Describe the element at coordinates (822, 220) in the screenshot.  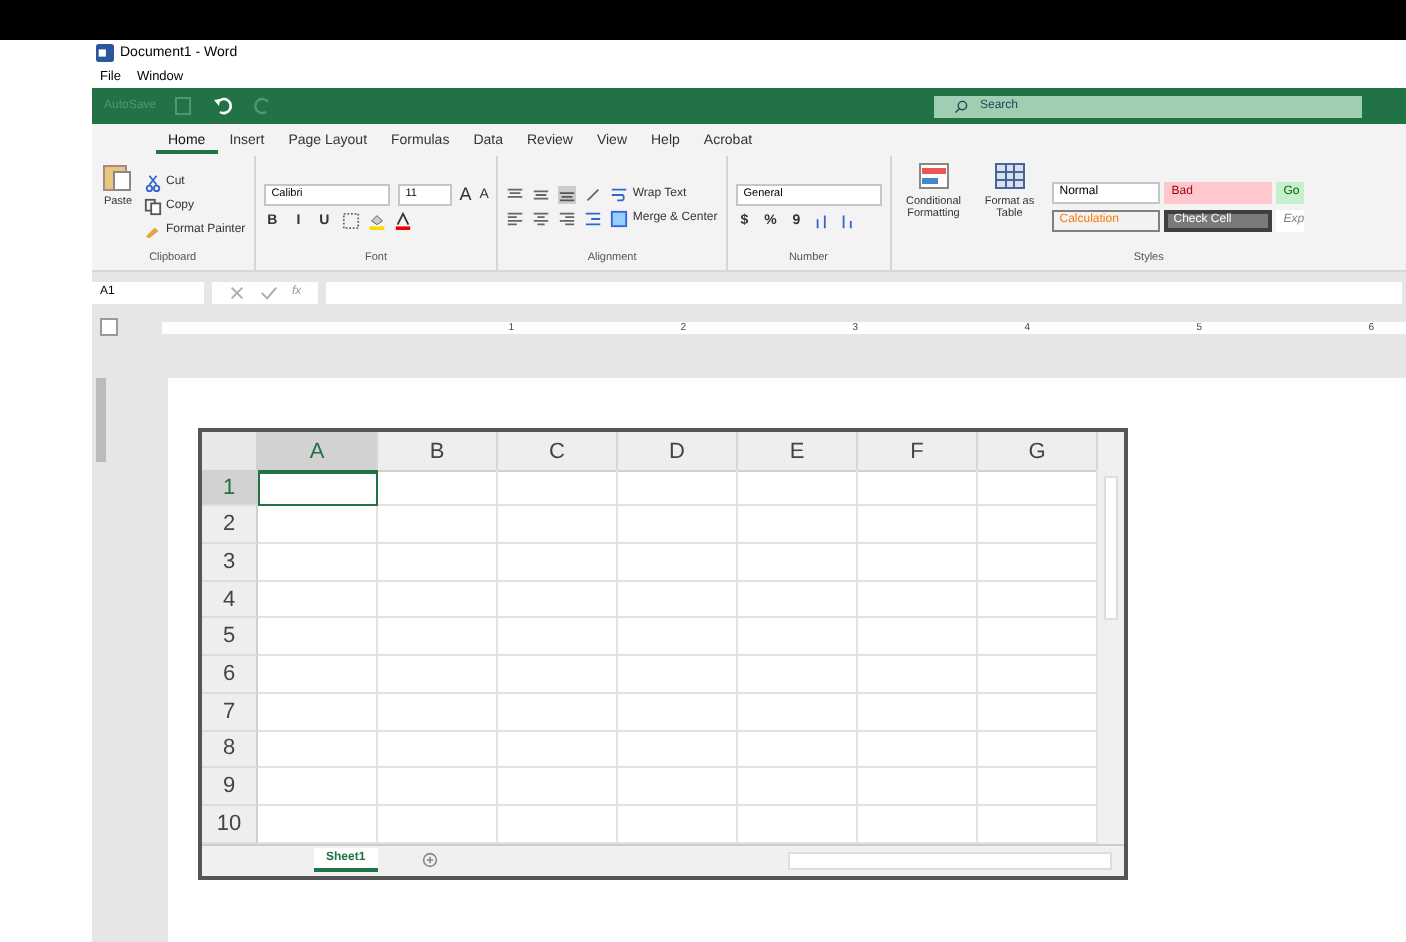
I see `increase-decimal-icon` at that location.